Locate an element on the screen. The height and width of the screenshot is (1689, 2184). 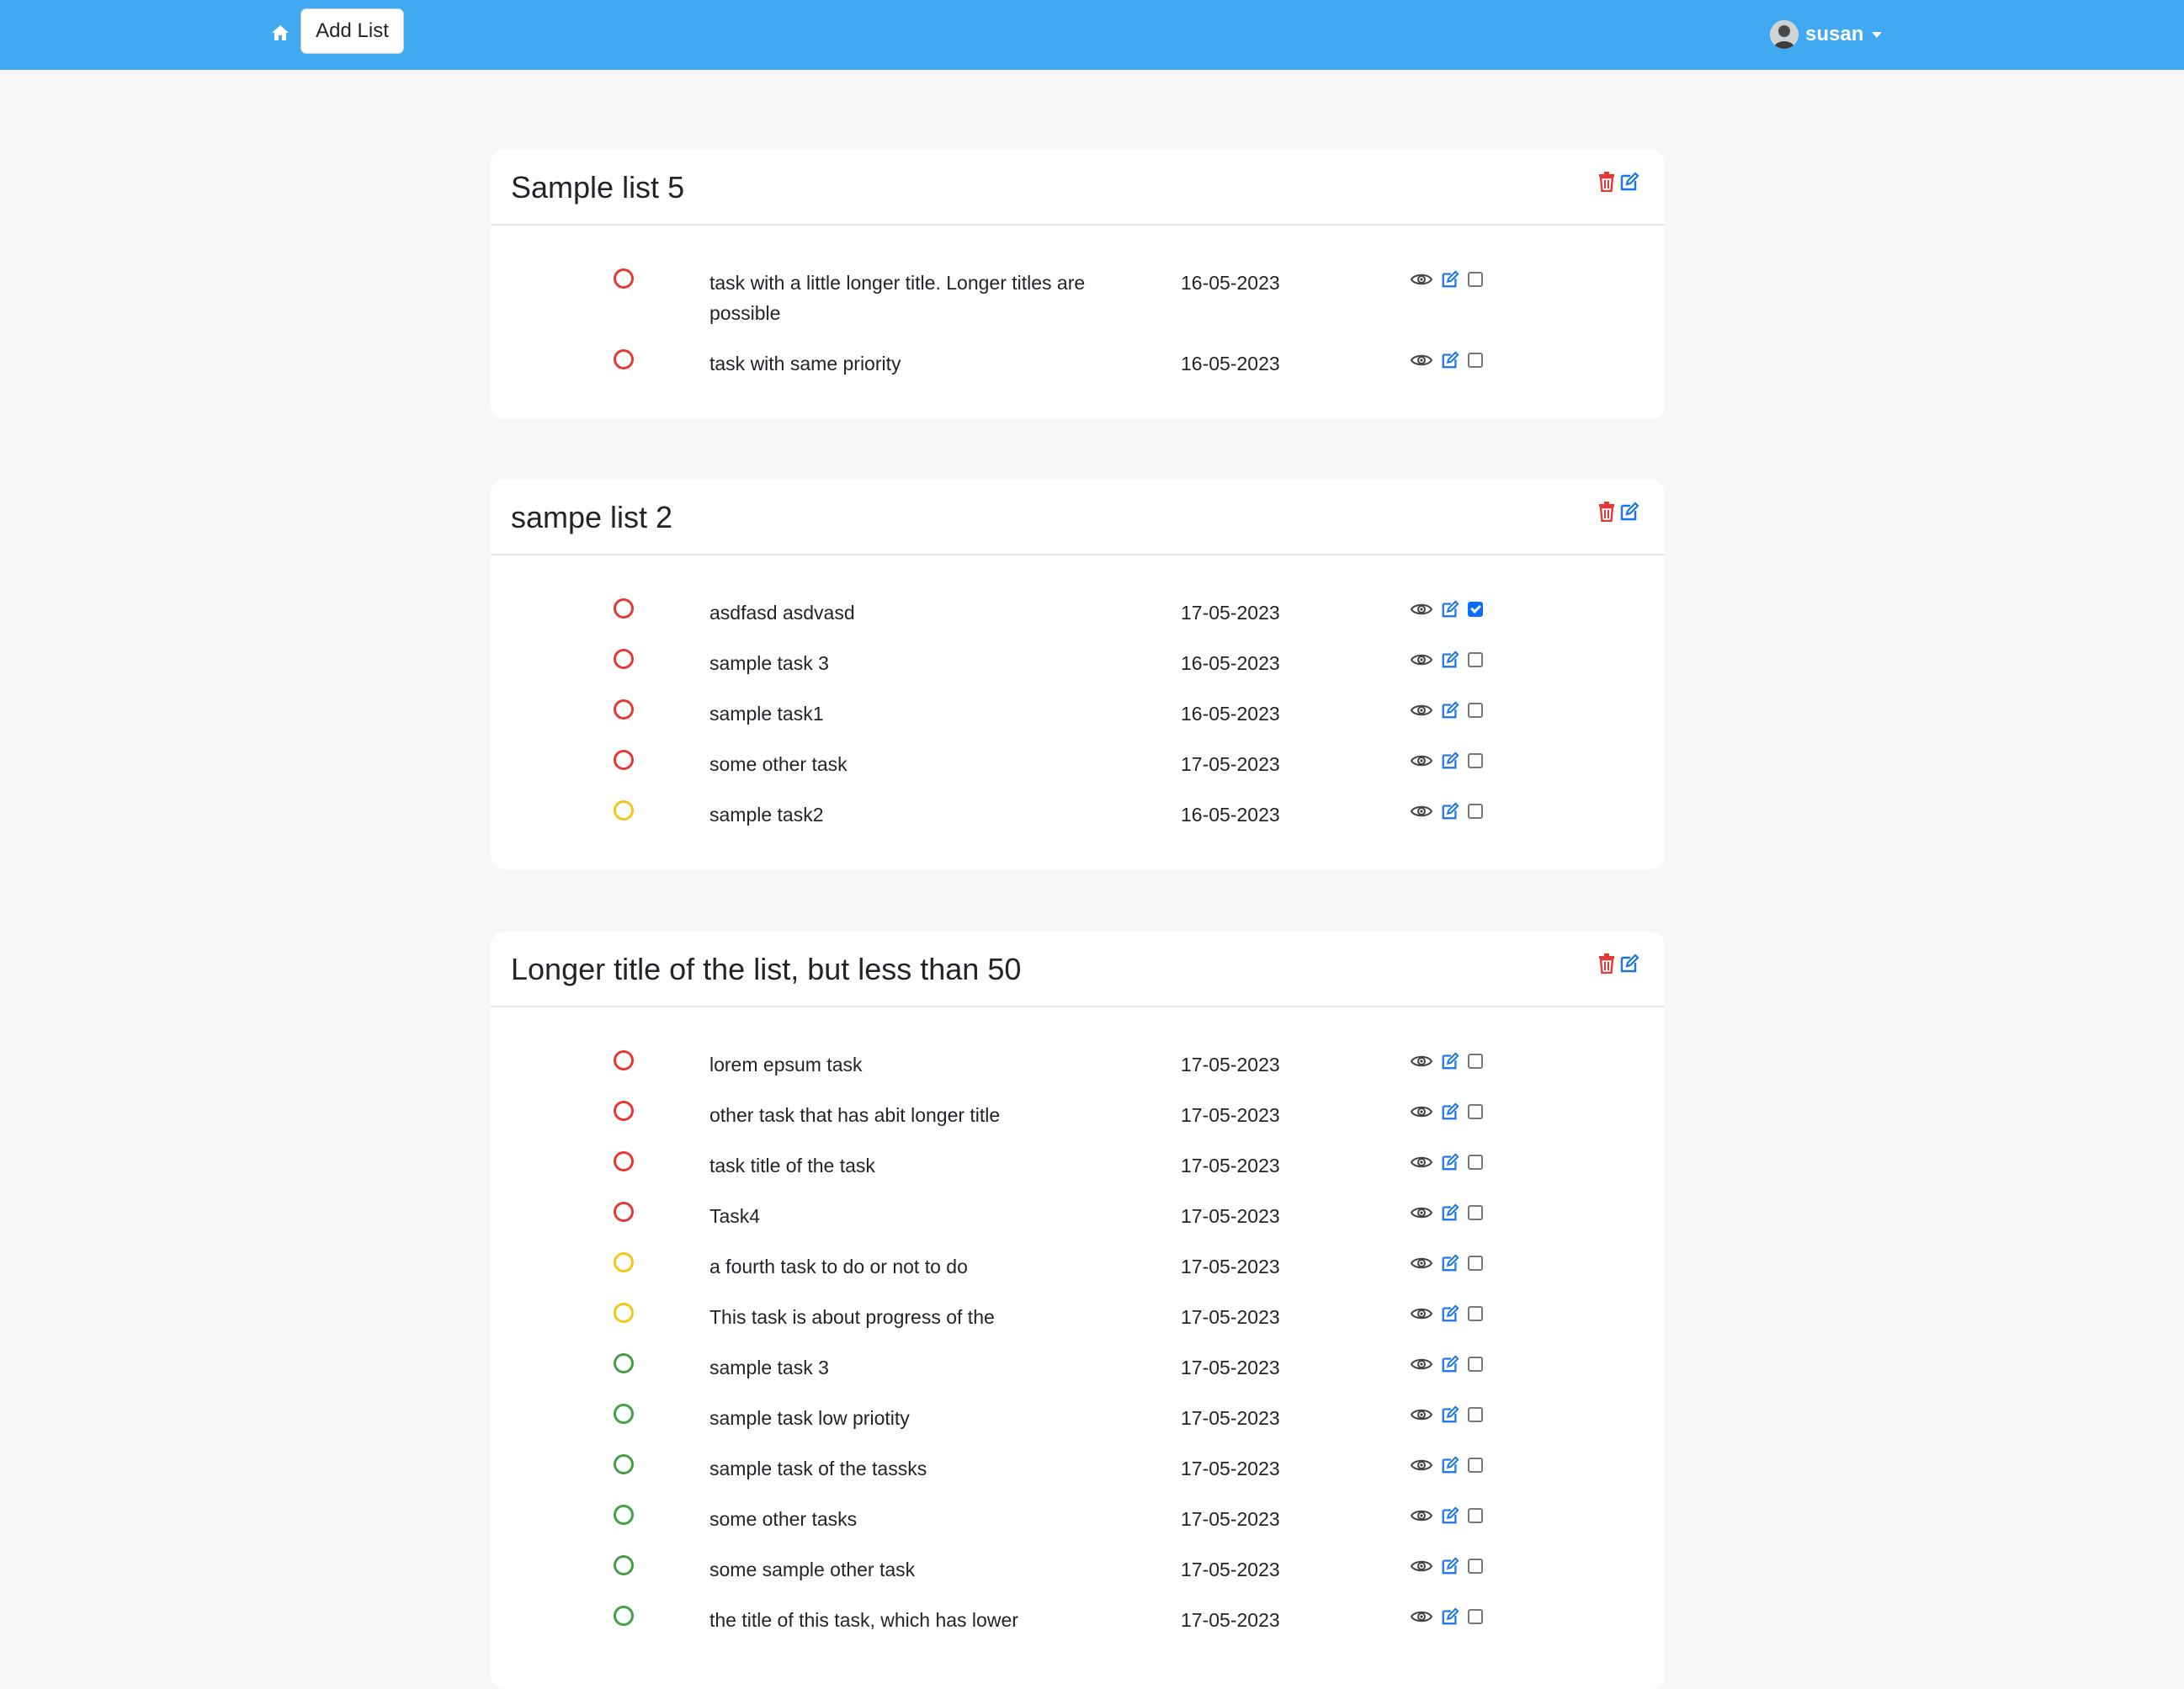
task-row: asdfasd asdvasd 17-05-2023 is located at coordinates (1078, 620).